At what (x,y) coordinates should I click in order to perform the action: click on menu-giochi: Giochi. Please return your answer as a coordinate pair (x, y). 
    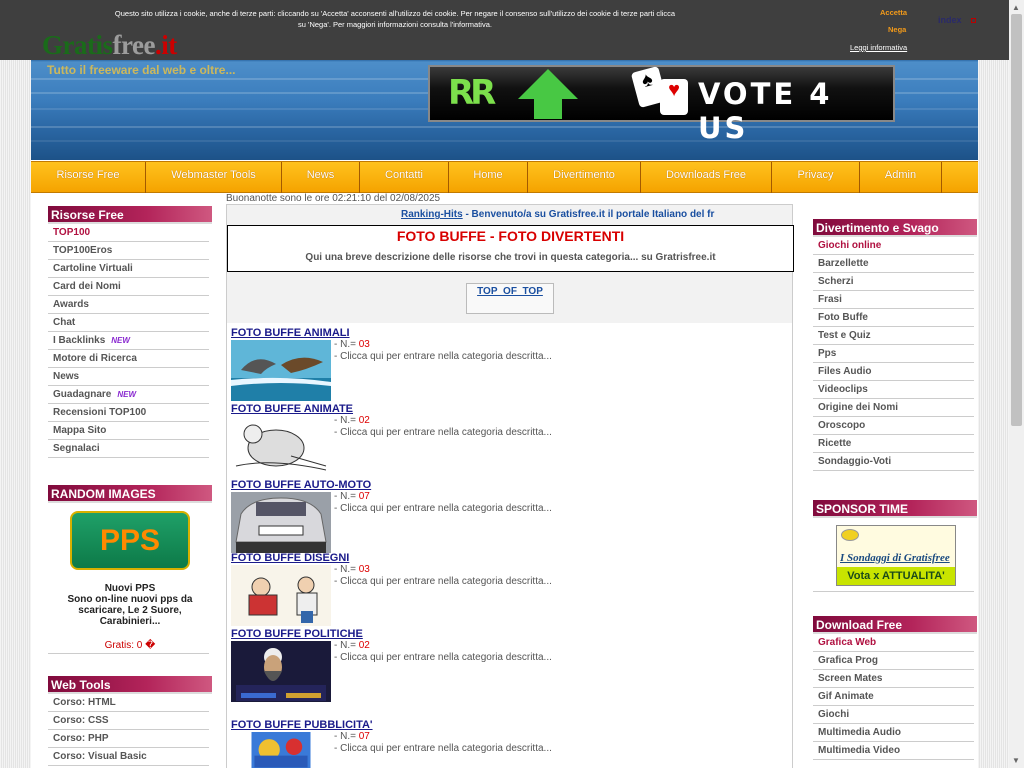
    Looking at the image, I should click on (893, 715).